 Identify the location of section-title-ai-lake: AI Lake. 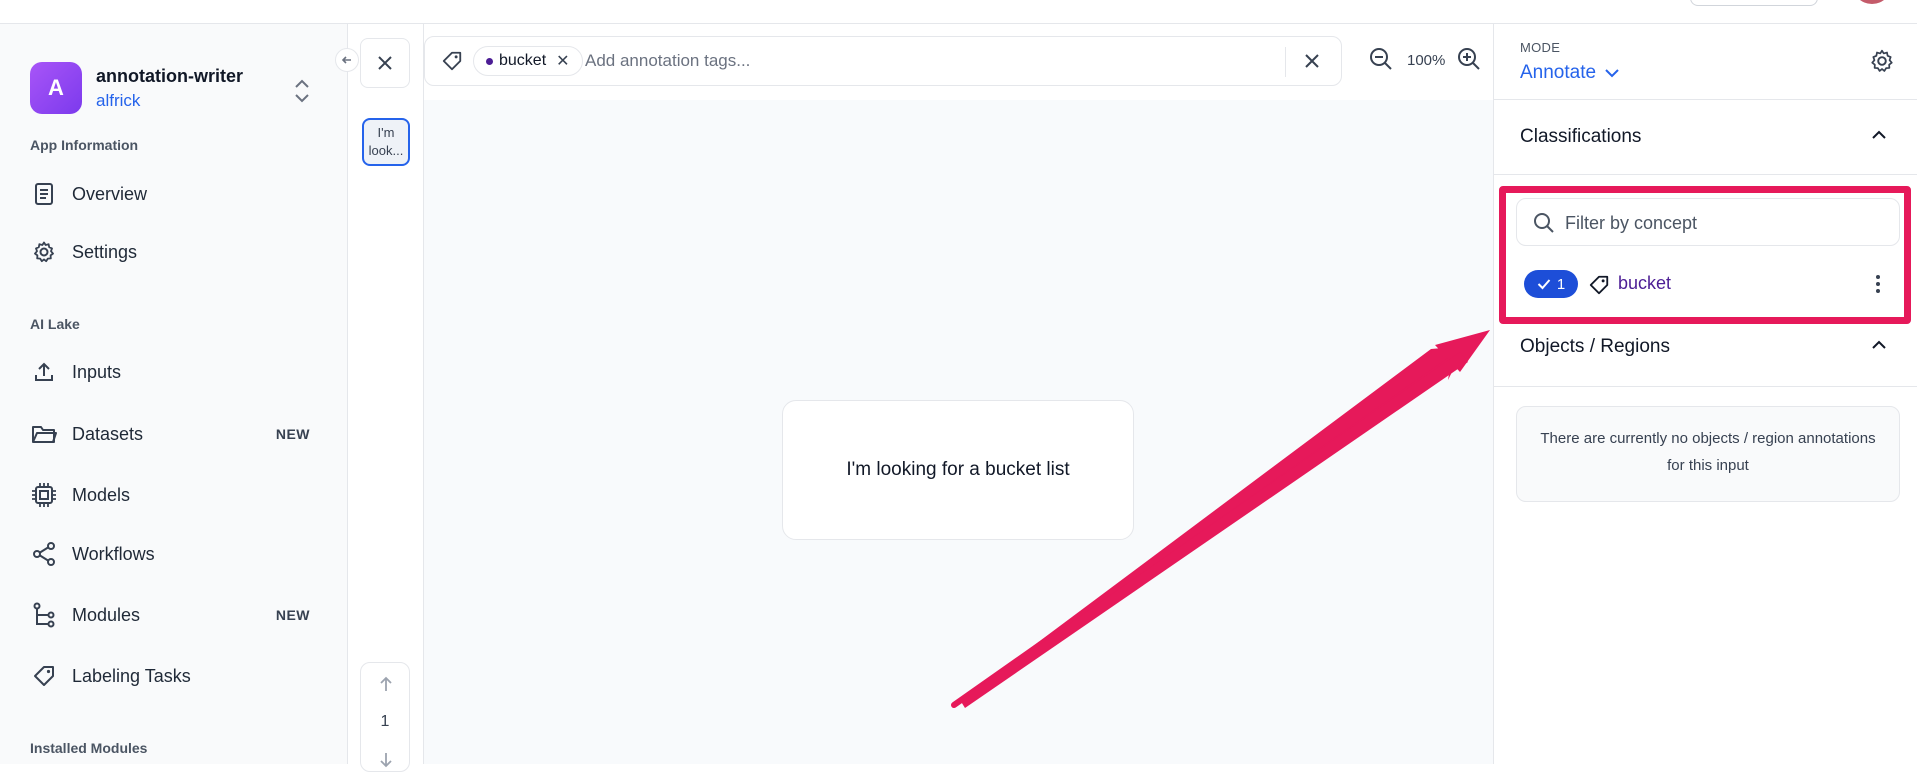
(55, 324).